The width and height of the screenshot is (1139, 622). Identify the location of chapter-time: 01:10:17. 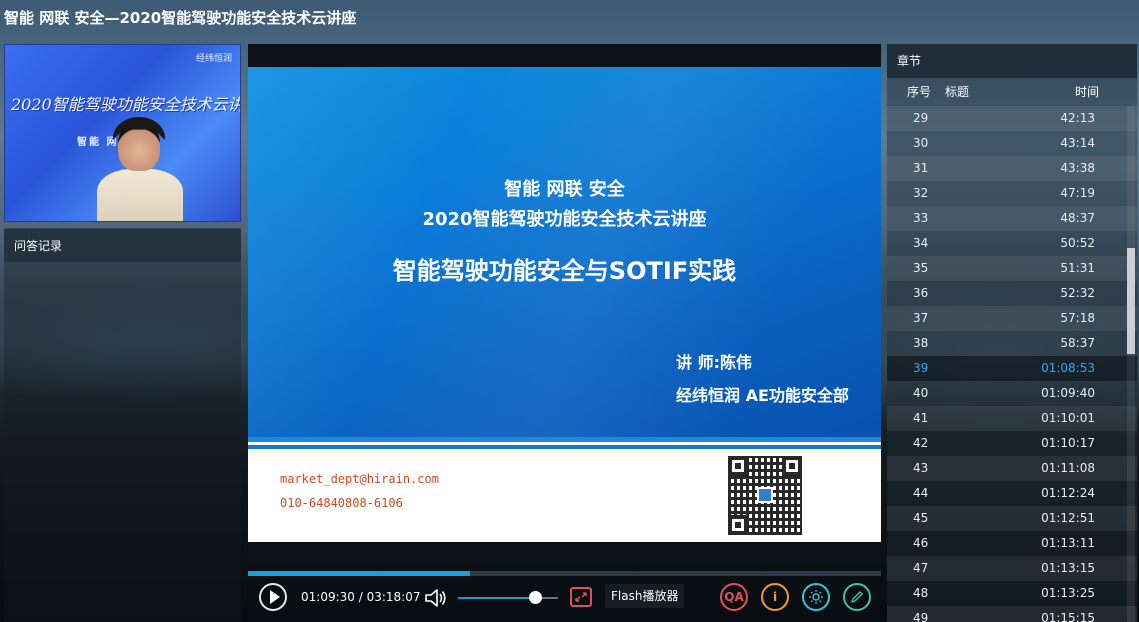
(1068, 443).